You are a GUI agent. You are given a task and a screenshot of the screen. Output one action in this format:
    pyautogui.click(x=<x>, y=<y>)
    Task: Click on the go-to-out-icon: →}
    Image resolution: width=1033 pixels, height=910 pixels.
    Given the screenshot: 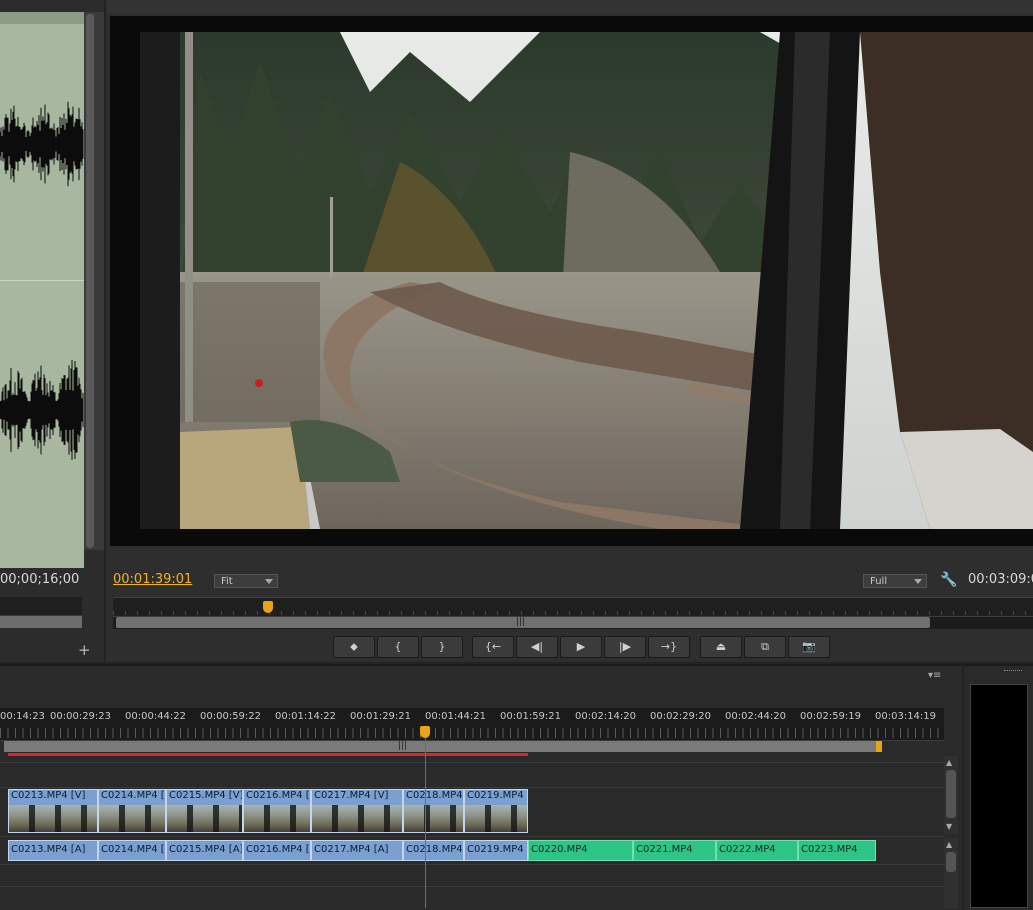 What is the action you would take?
    pyautogui.click(x=669, y=646)
    